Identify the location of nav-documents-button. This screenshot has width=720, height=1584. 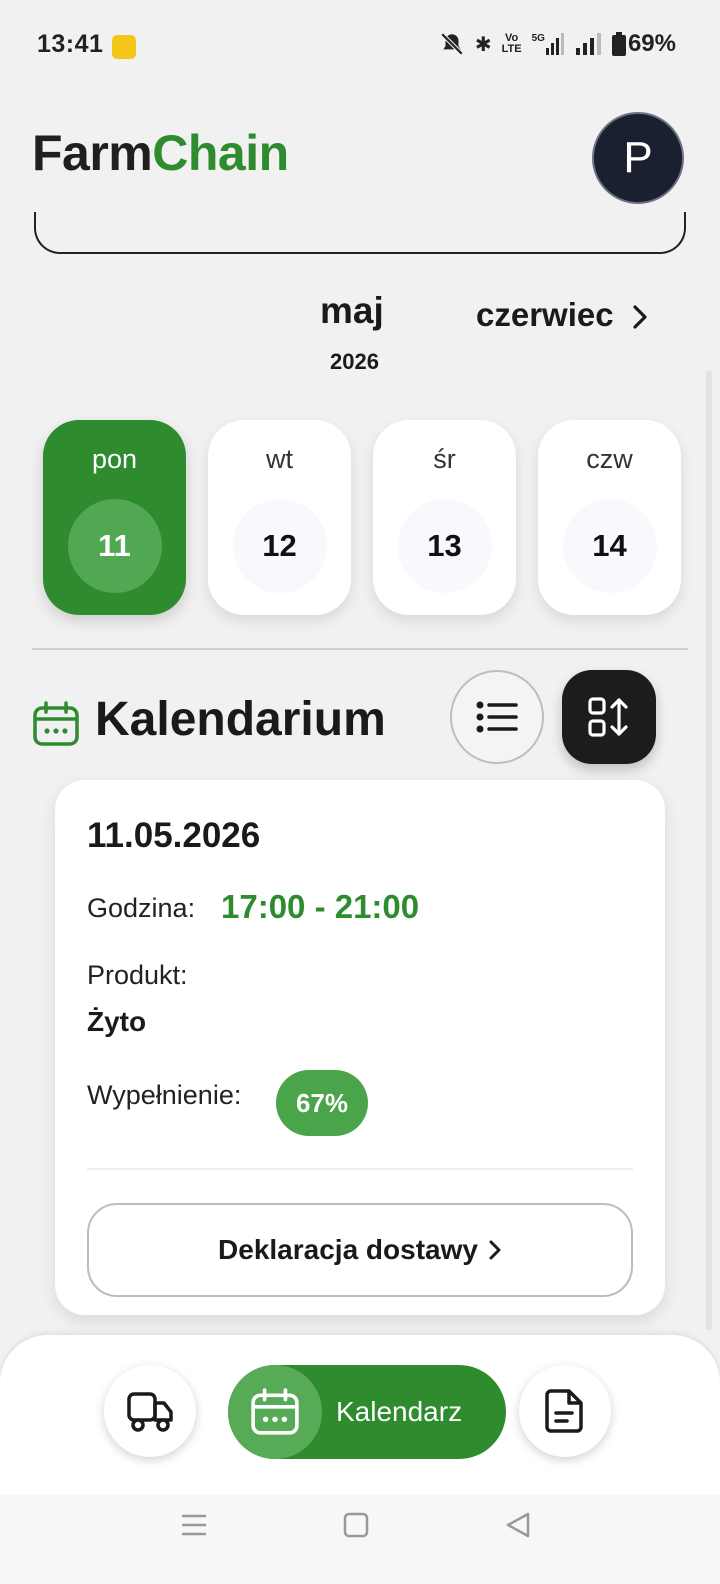
(565, 1411).